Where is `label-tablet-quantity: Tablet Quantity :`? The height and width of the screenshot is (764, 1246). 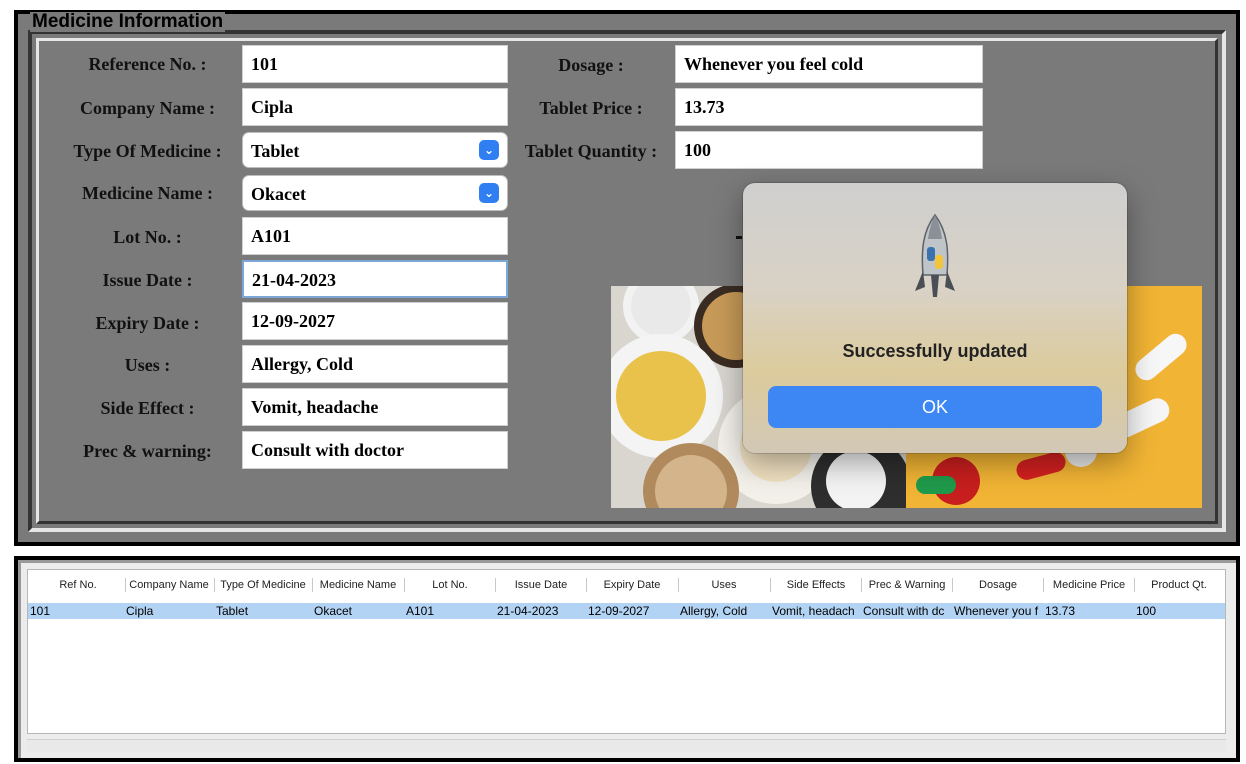 label-tablet-quantity: Tablet Quantity : is located at coordinates (591, 151).